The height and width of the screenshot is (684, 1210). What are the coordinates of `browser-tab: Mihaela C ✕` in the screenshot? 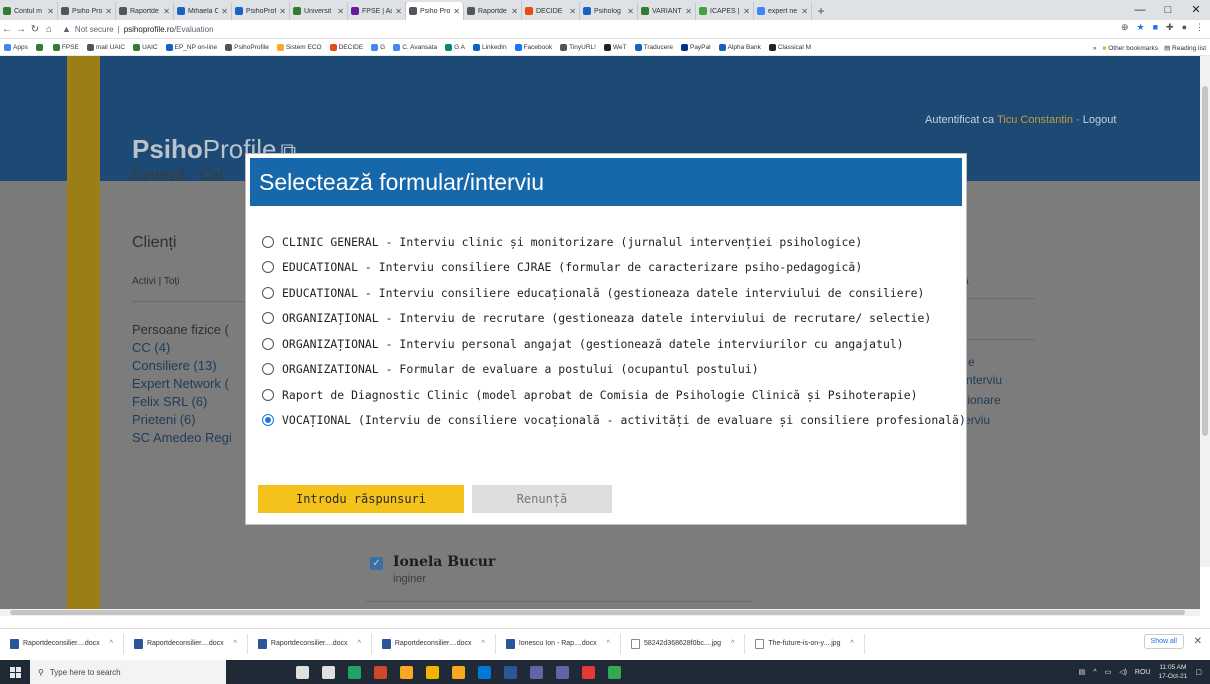 It's located at (203, 11).